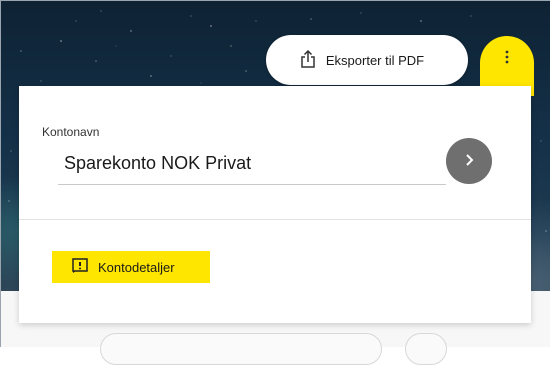 This screenshot has height=365, width=550. I want to click on account-name-field, so click(252, 164).